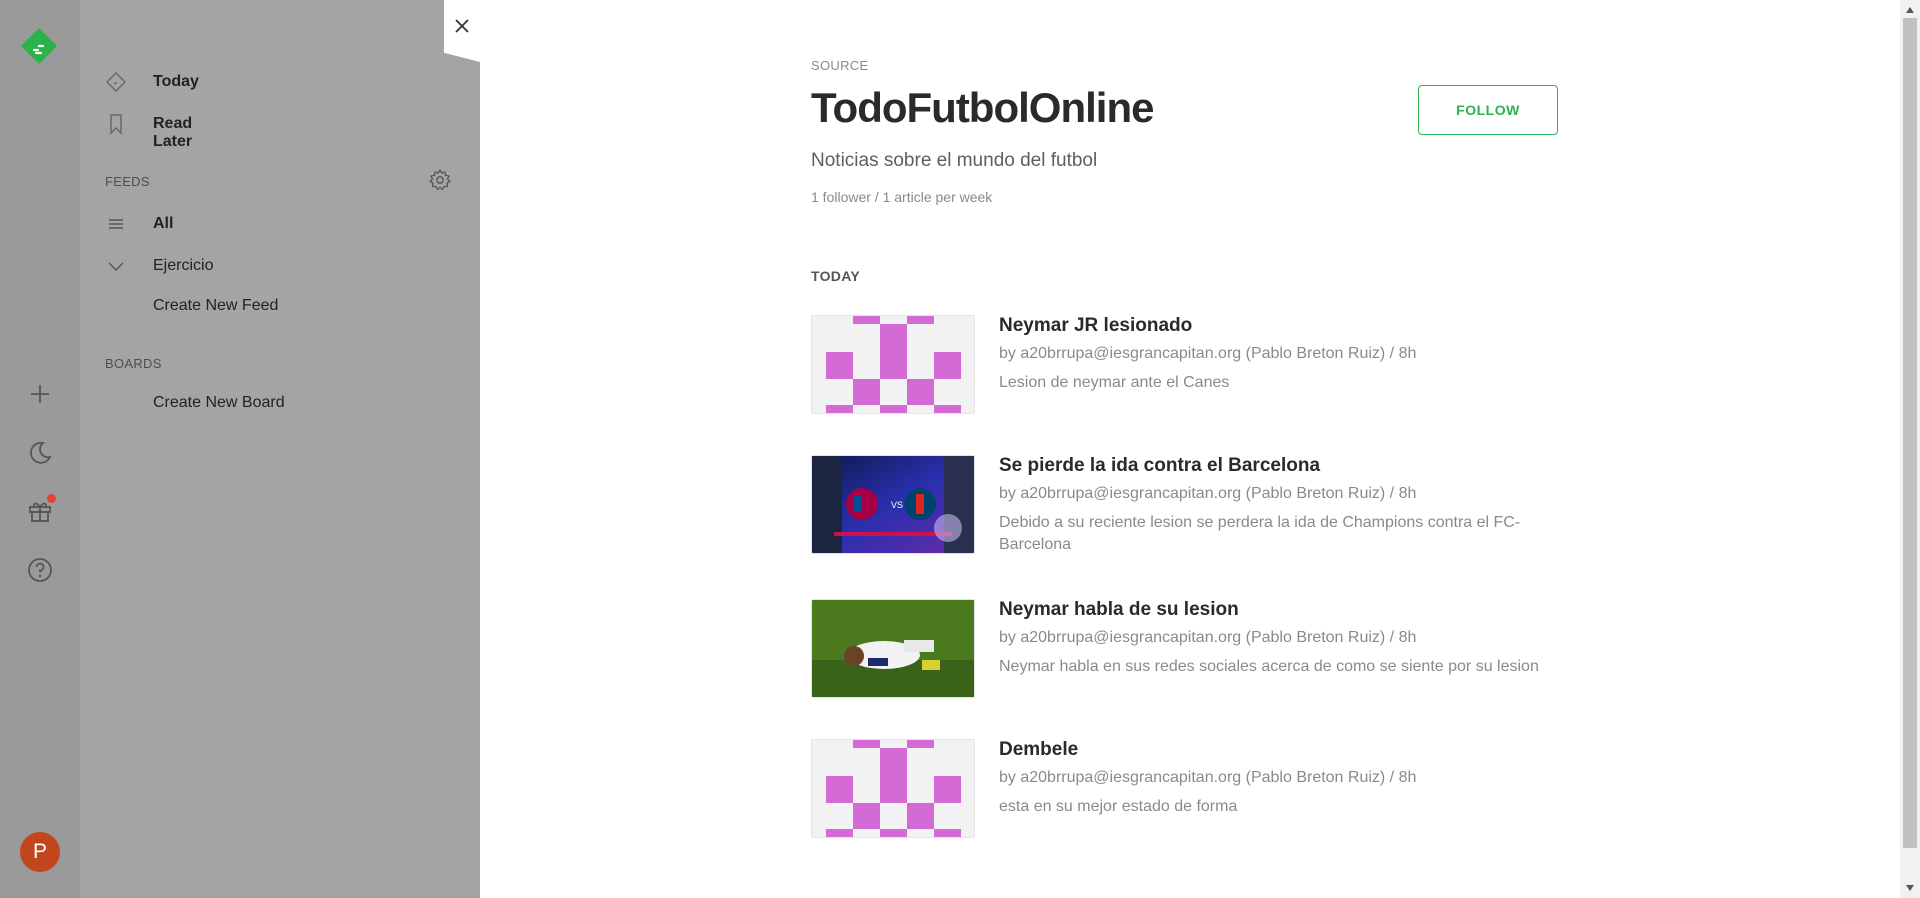 The image size is (1920, 898). Describe the element at coordinates (127, 181) in the screenshot. I see `feeds-section-label: FEEDS` at that location.